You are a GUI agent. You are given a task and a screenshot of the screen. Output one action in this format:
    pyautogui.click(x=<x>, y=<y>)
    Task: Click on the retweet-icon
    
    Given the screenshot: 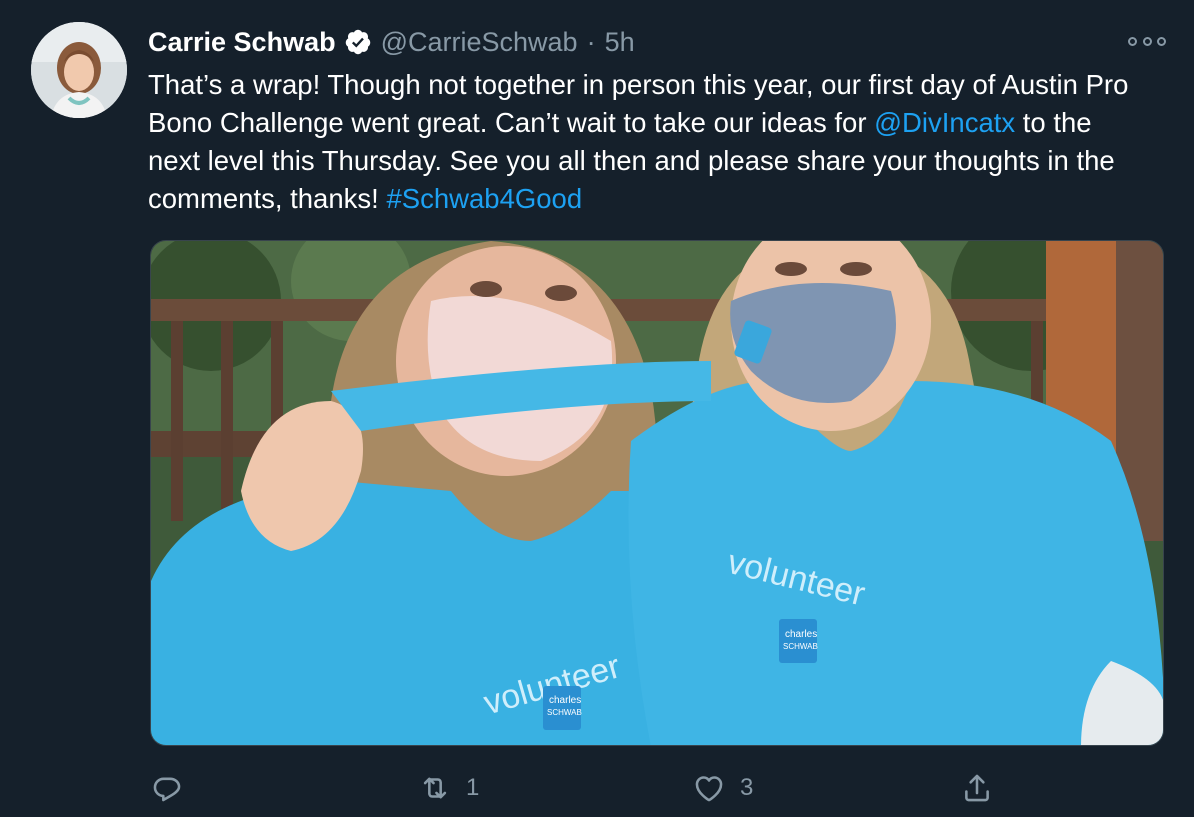 What is the action you would take?
    pyautogui.click(x=435, y=788)
    